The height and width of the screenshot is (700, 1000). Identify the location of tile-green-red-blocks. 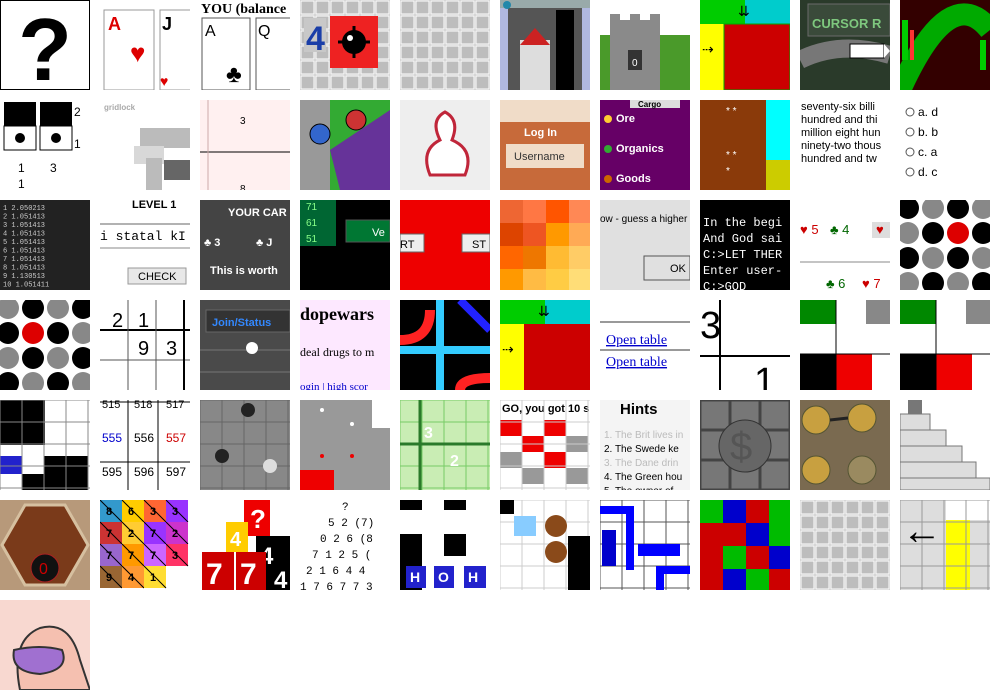
(845, 345).